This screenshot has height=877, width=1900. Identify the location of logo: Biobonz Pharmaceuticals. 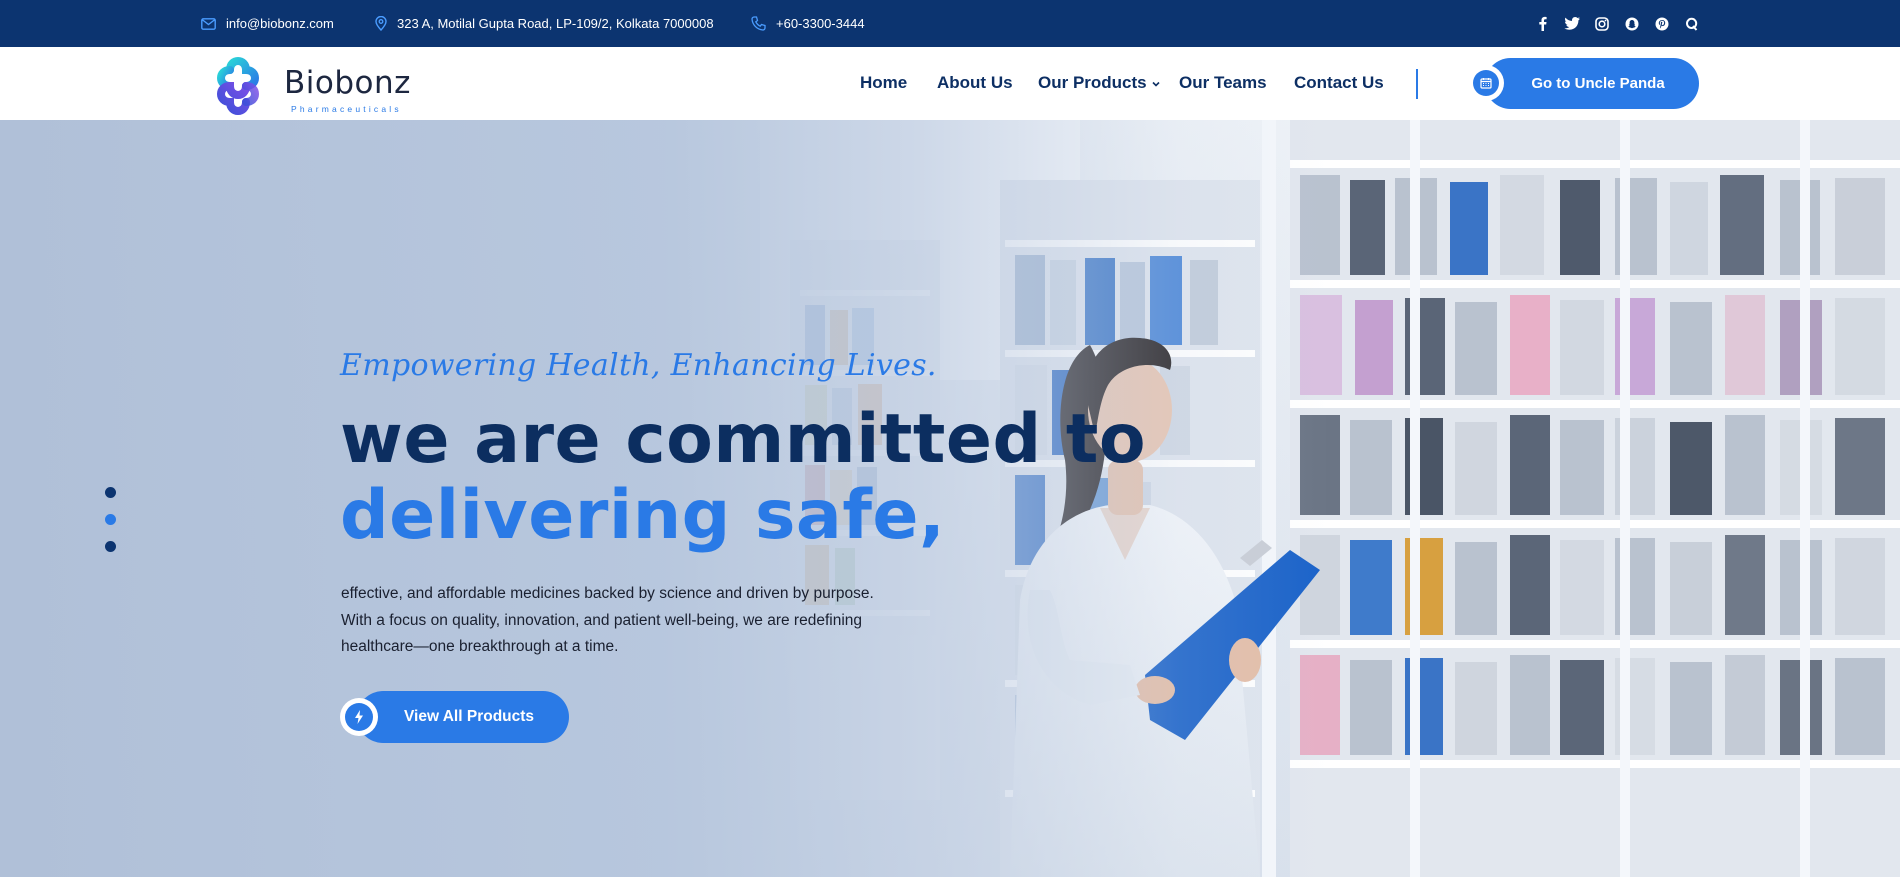
(307, 85).